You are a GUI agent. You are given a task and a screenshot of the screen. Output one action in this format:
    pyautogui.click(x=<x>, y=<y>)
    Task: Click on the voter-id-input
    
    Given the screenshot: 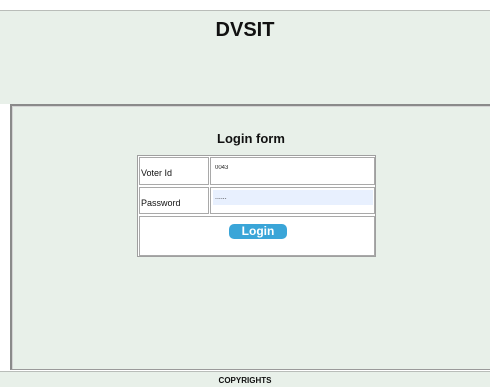 What is the action you would take?
    pyautogui.click(x=293, y=167)
    